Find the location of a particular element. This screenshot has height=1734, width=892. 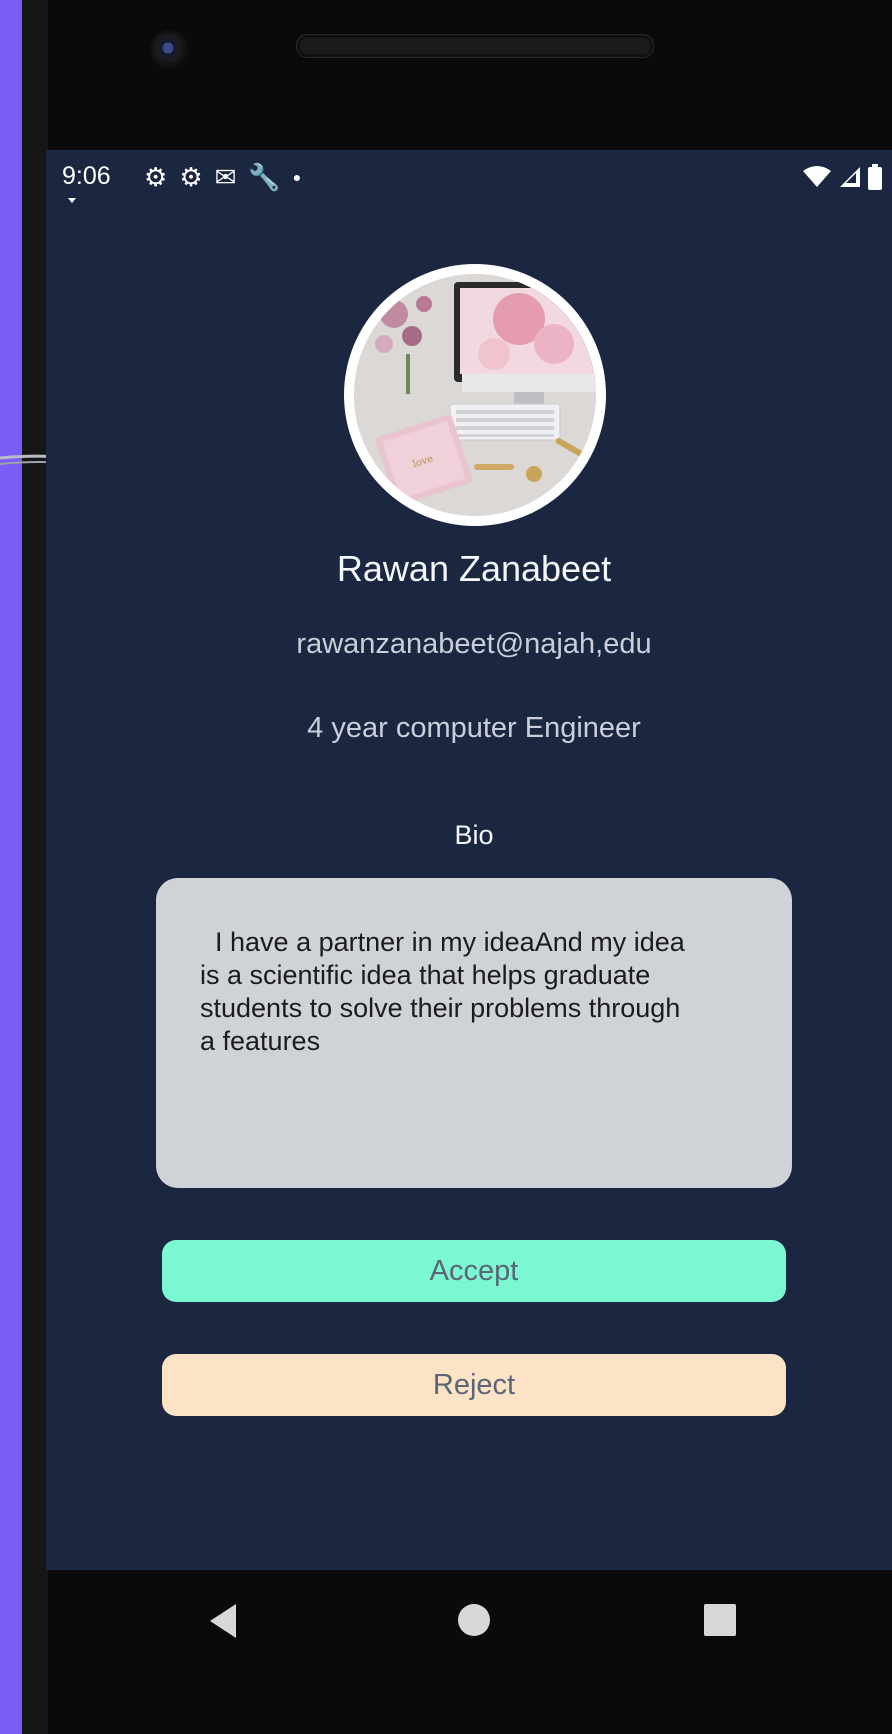

front-camera is located at coordinates (170, 50).